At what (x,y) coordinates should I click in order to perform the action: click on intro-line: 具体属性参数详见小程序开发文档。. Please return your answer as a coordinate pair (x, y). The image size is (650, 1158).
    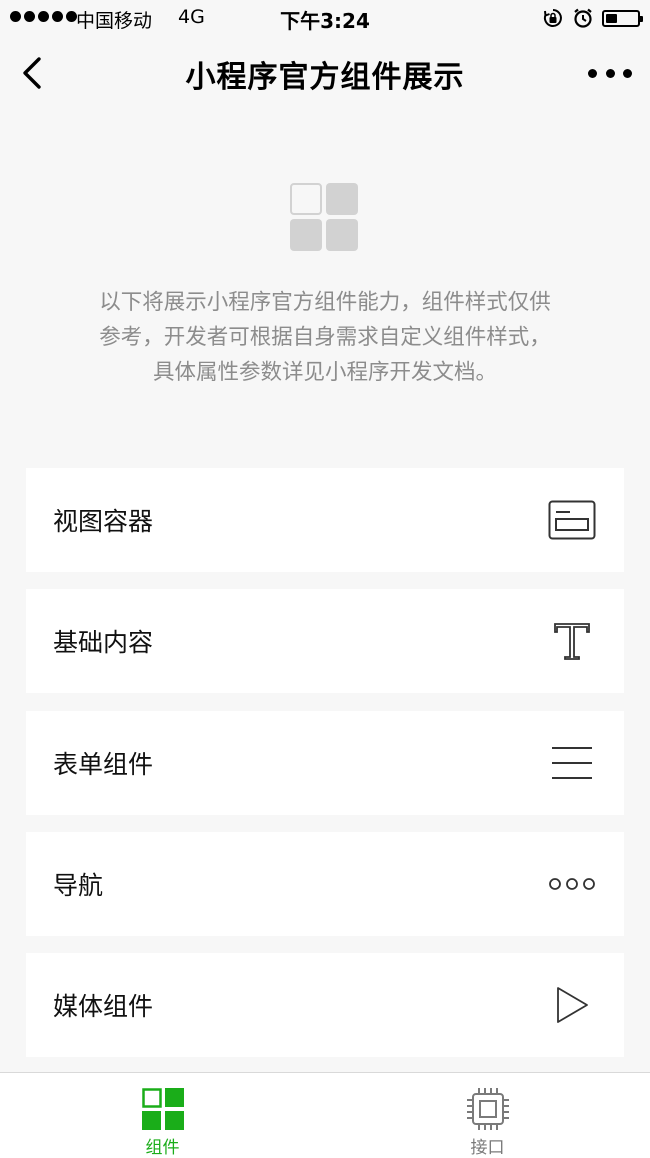
    Looking at the image, I should click on (324, 372).